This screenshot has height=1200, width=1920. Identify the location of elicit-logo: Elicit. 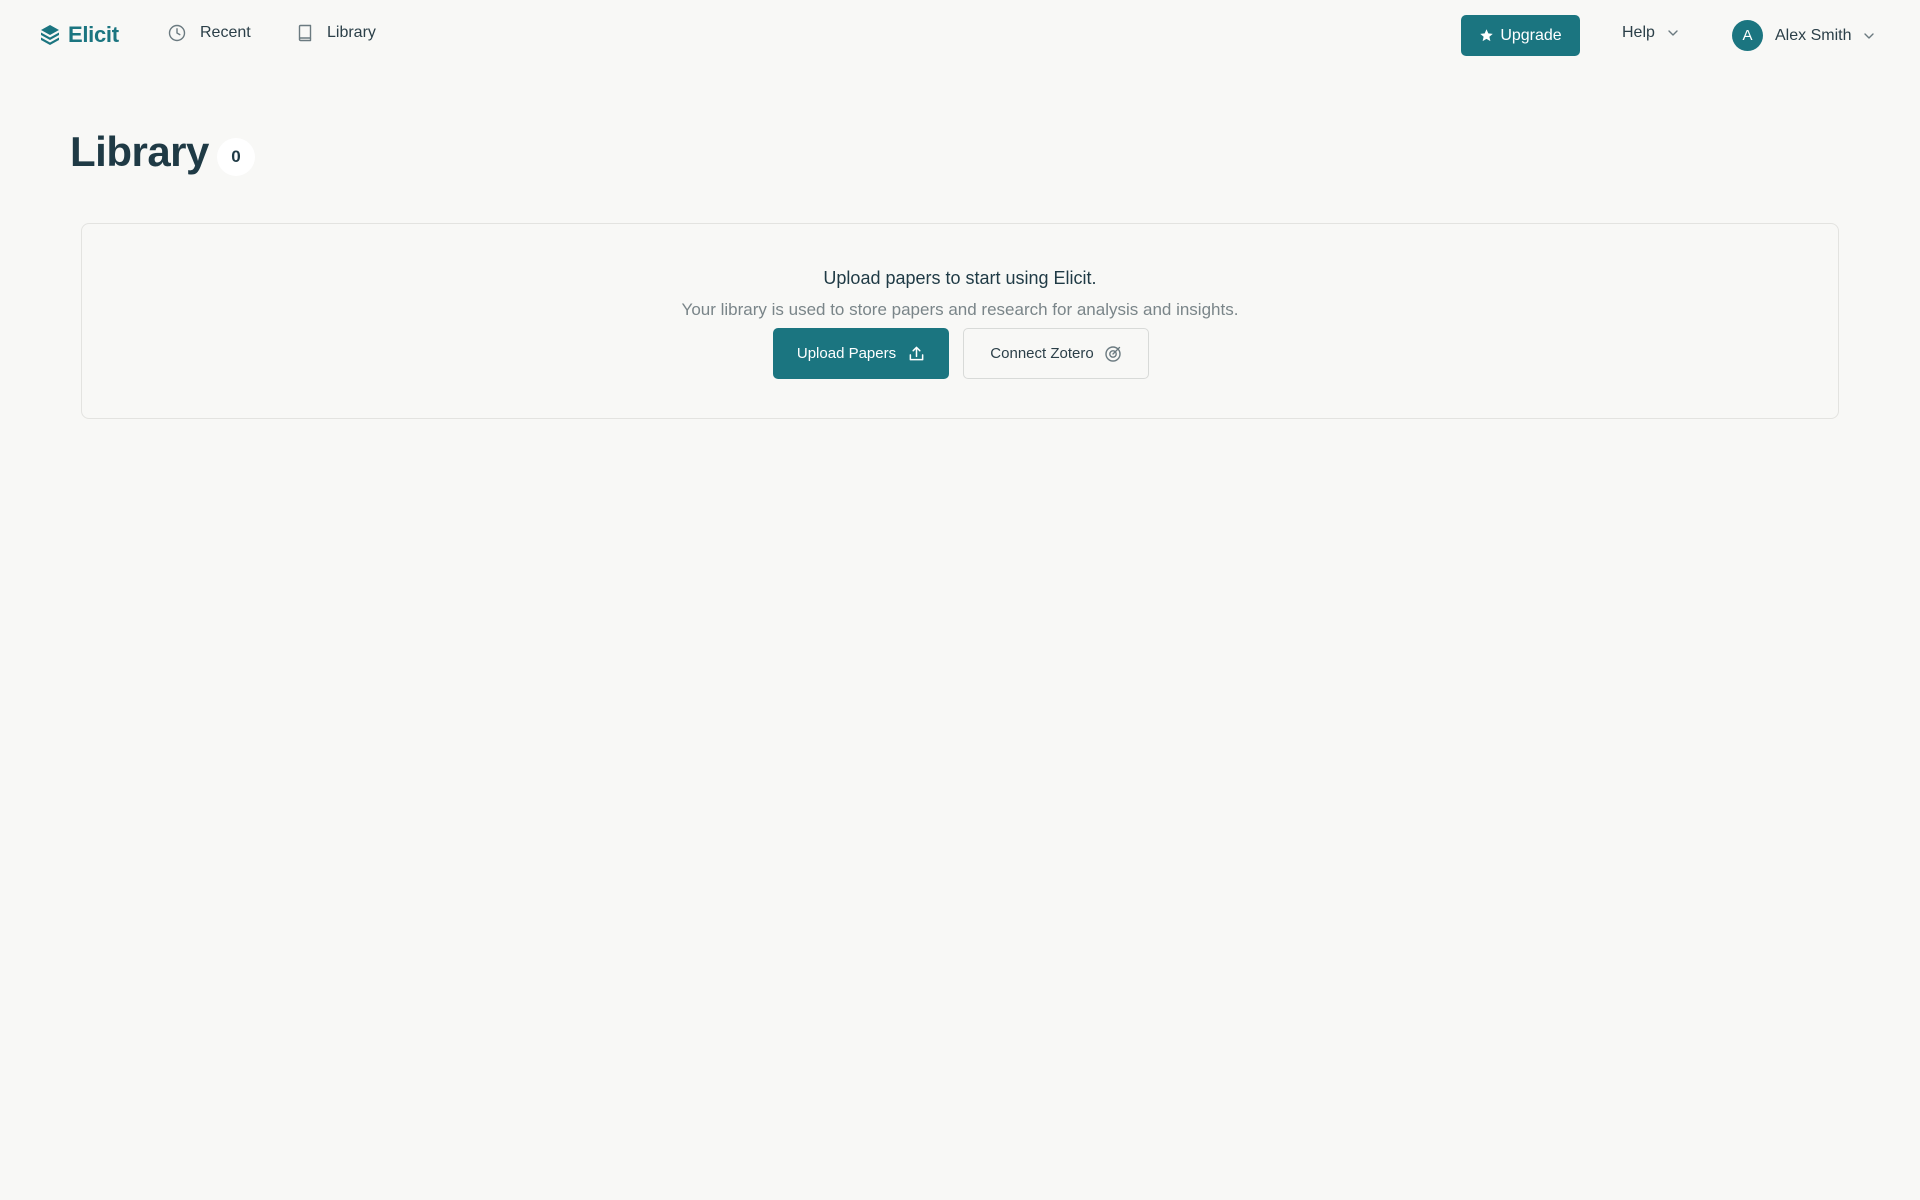
(79, 35).